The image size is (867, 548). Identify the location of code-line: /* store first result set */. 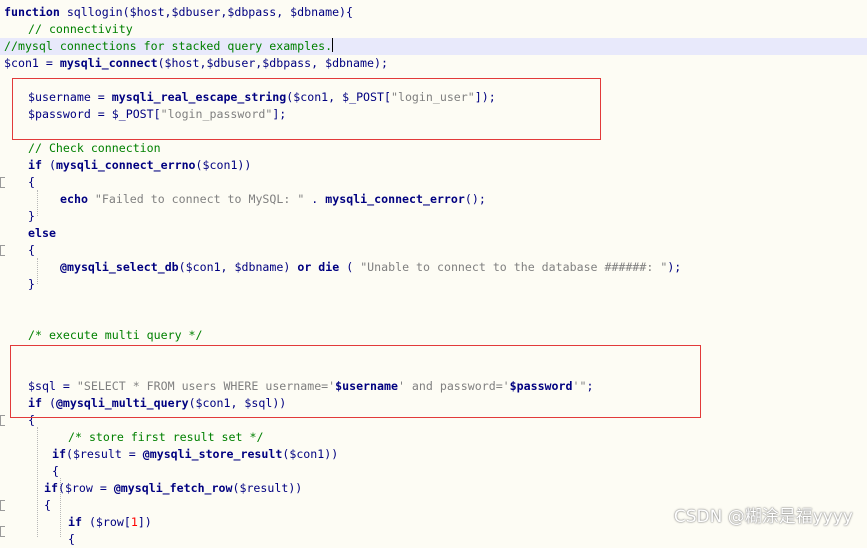
(165, 437).